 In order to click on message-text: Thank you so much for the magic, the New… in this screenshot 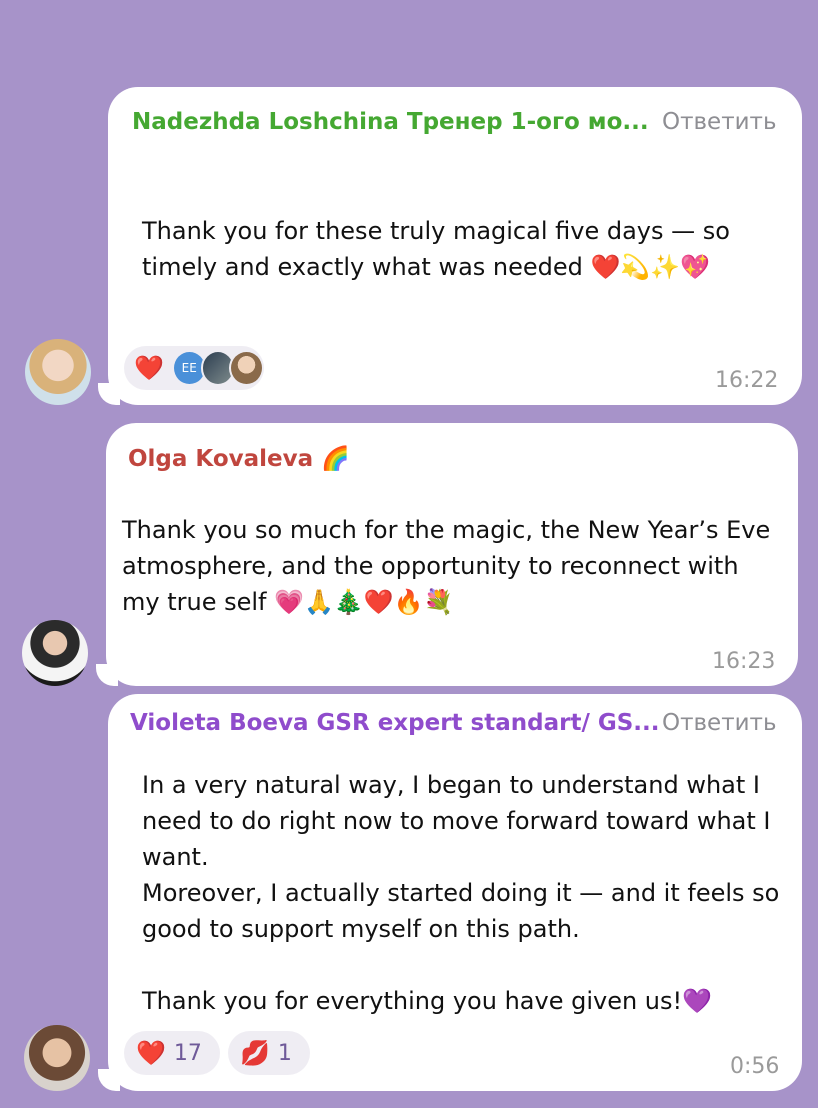, I will do `click(446, 566)`.